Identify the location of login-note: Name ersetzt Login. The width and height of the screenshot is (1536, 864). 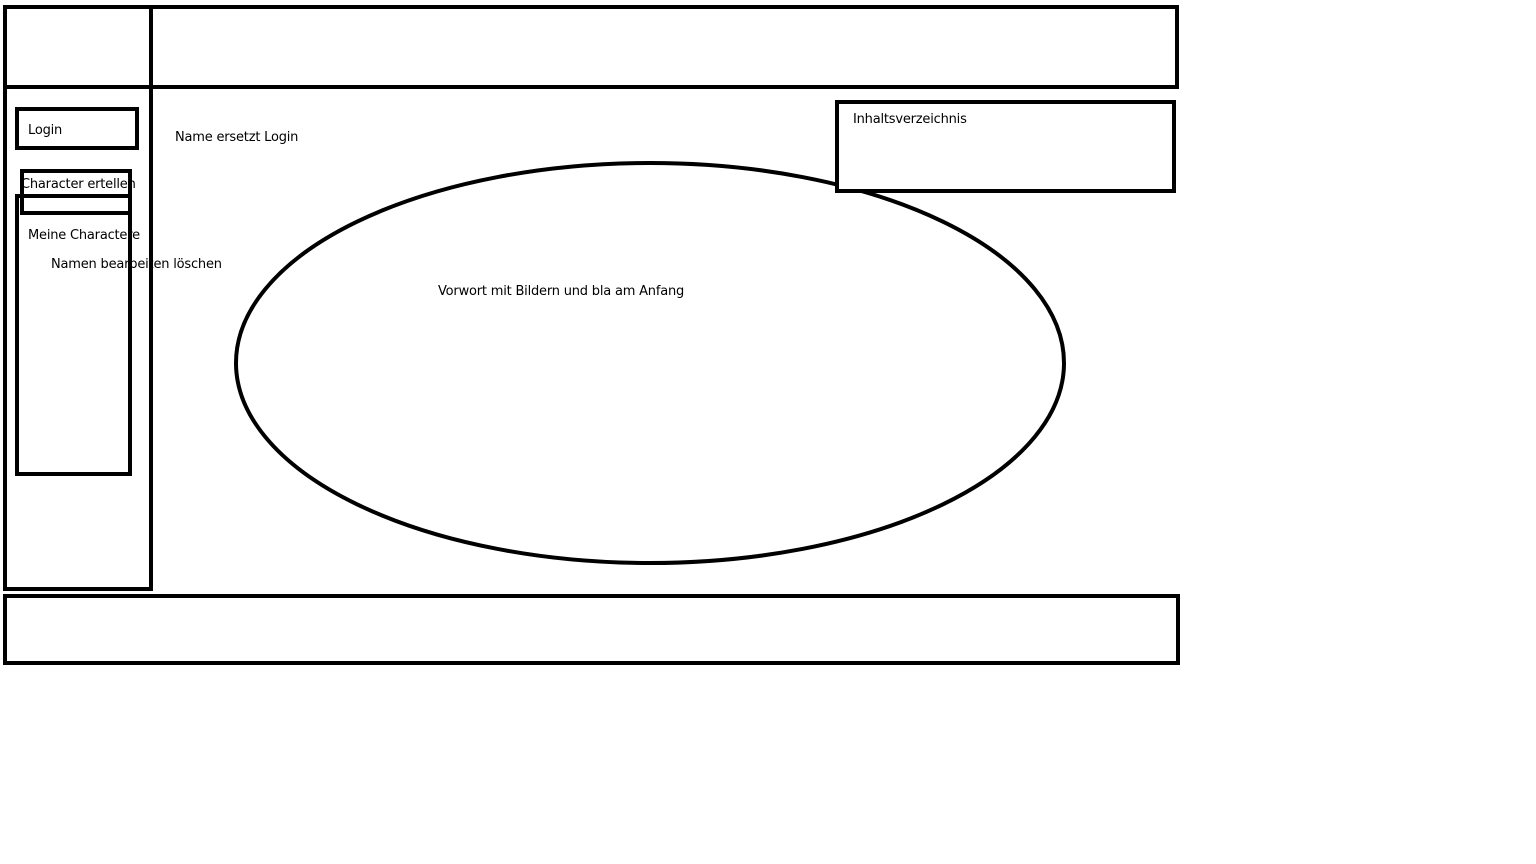
(237, 137).